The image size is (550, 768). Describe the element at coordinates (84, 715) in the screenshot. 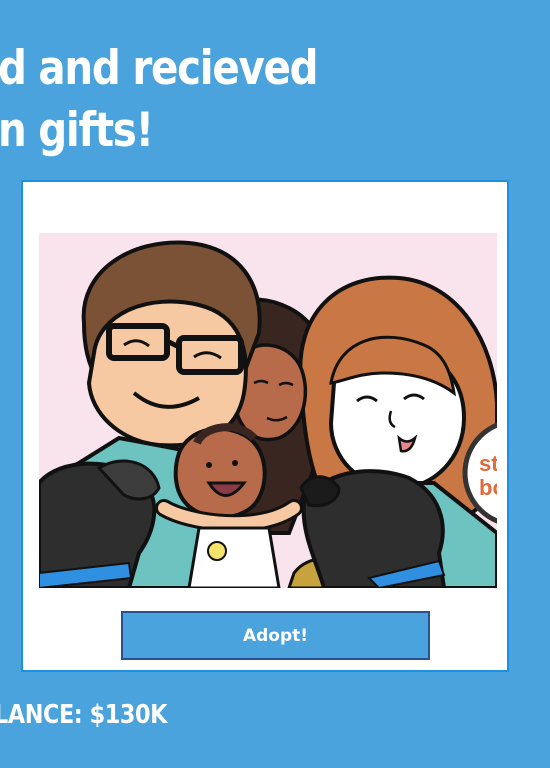

I see `balance-readout: LANCE: $130K` at that location.